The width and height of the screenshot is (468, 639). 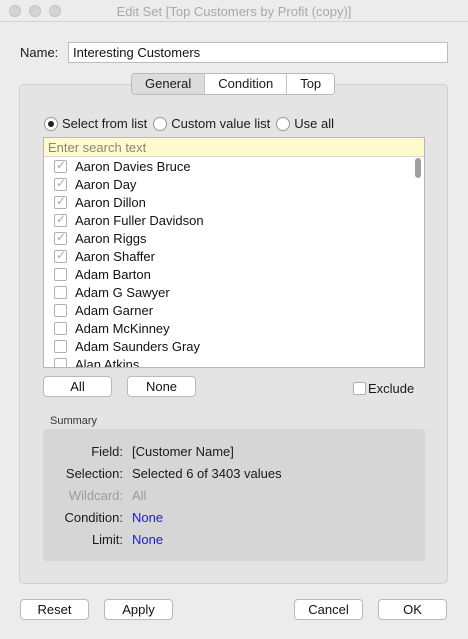 What do you see at coordinates (234, 292) in the screenshot?
I see `list-item: Adam G Sawyer` at bounding box center [234, 292].